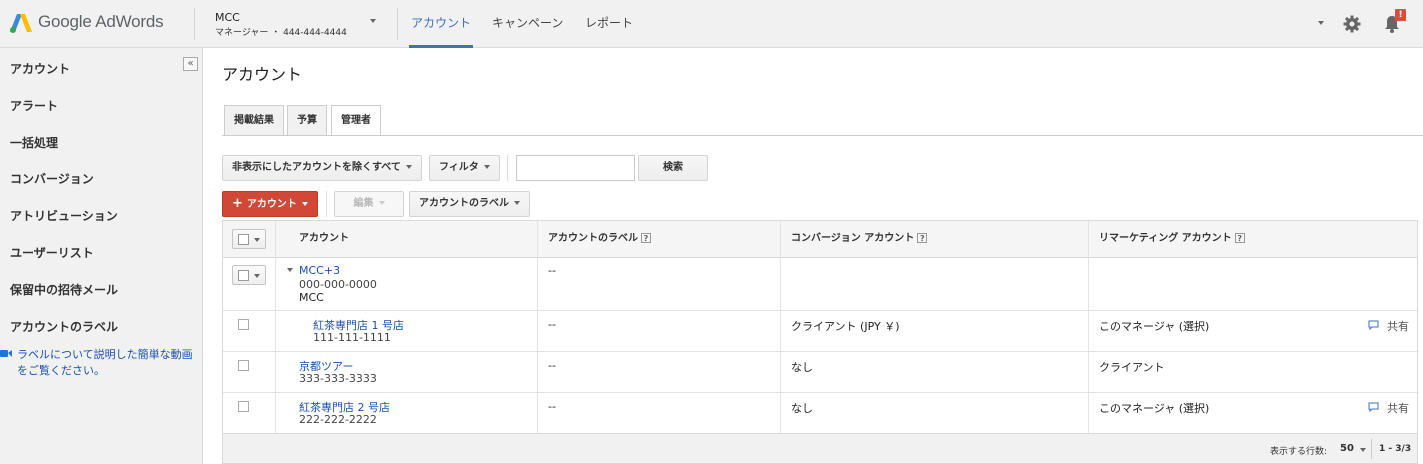  I want to click on adwords-logo-icon, so click(21, 23).